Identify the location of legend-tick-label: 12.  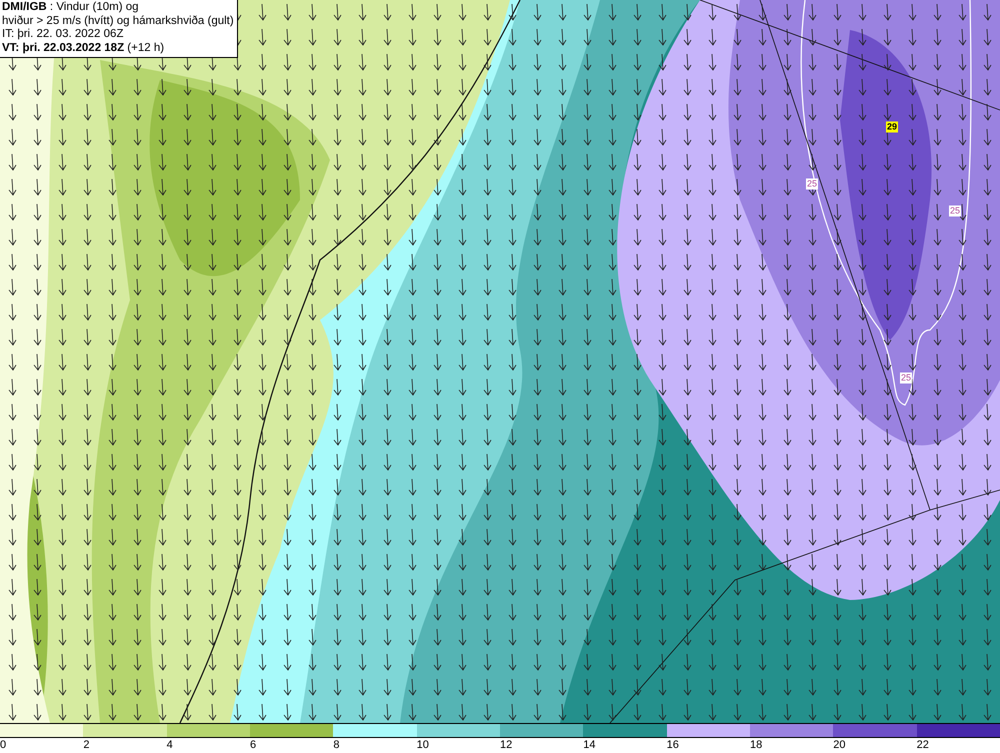
(506, 745).